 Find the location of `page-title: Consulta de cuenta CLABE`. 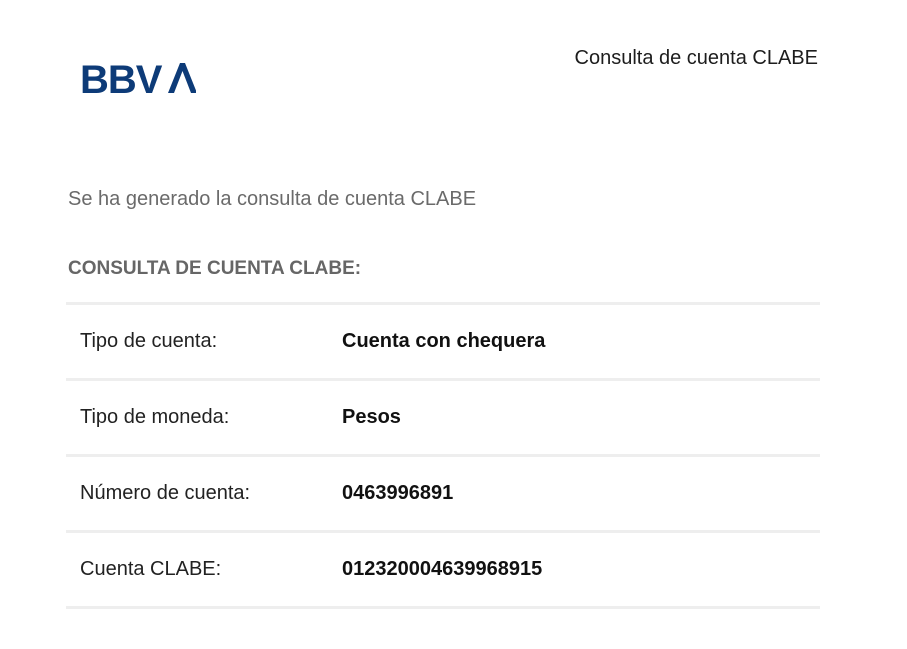

page-title: Consulta de cuenta CLABE is located at coordinates (696, 58).